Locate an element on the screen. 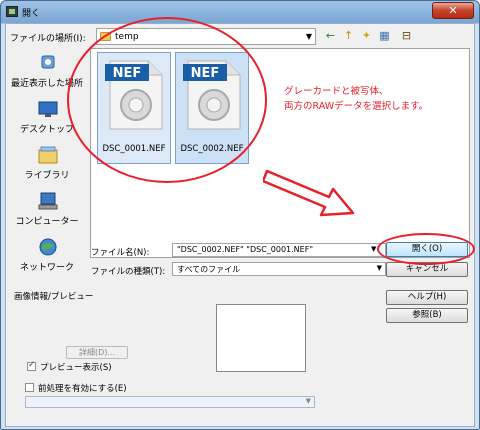 This screenshot has width=480, height=430. preview-image-box is located at coordinates (261, 338).